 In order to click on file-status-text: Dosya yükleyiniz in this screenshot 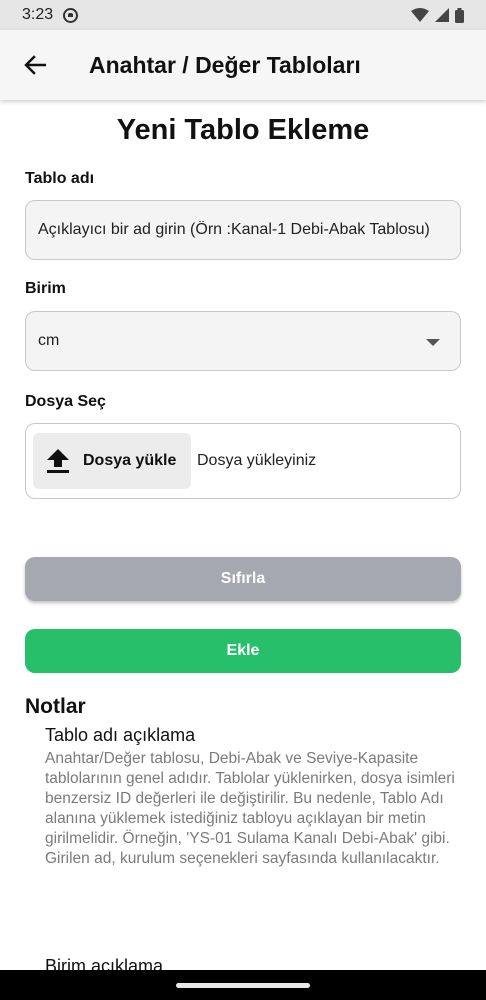, I will do `click(257, 460)`.